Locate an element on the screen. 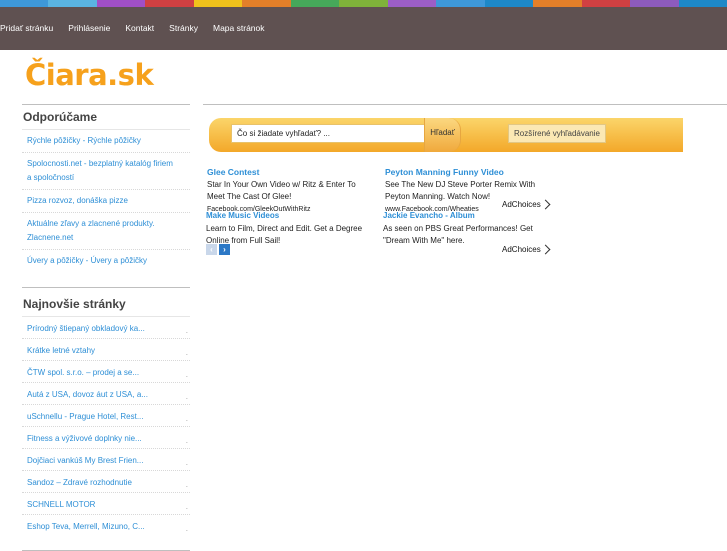 The height and width of the screenshot is (551, 727). recommended-item: Úvery a pôžičky - Úvery a pôžičky is located at coordinates (106, 261).